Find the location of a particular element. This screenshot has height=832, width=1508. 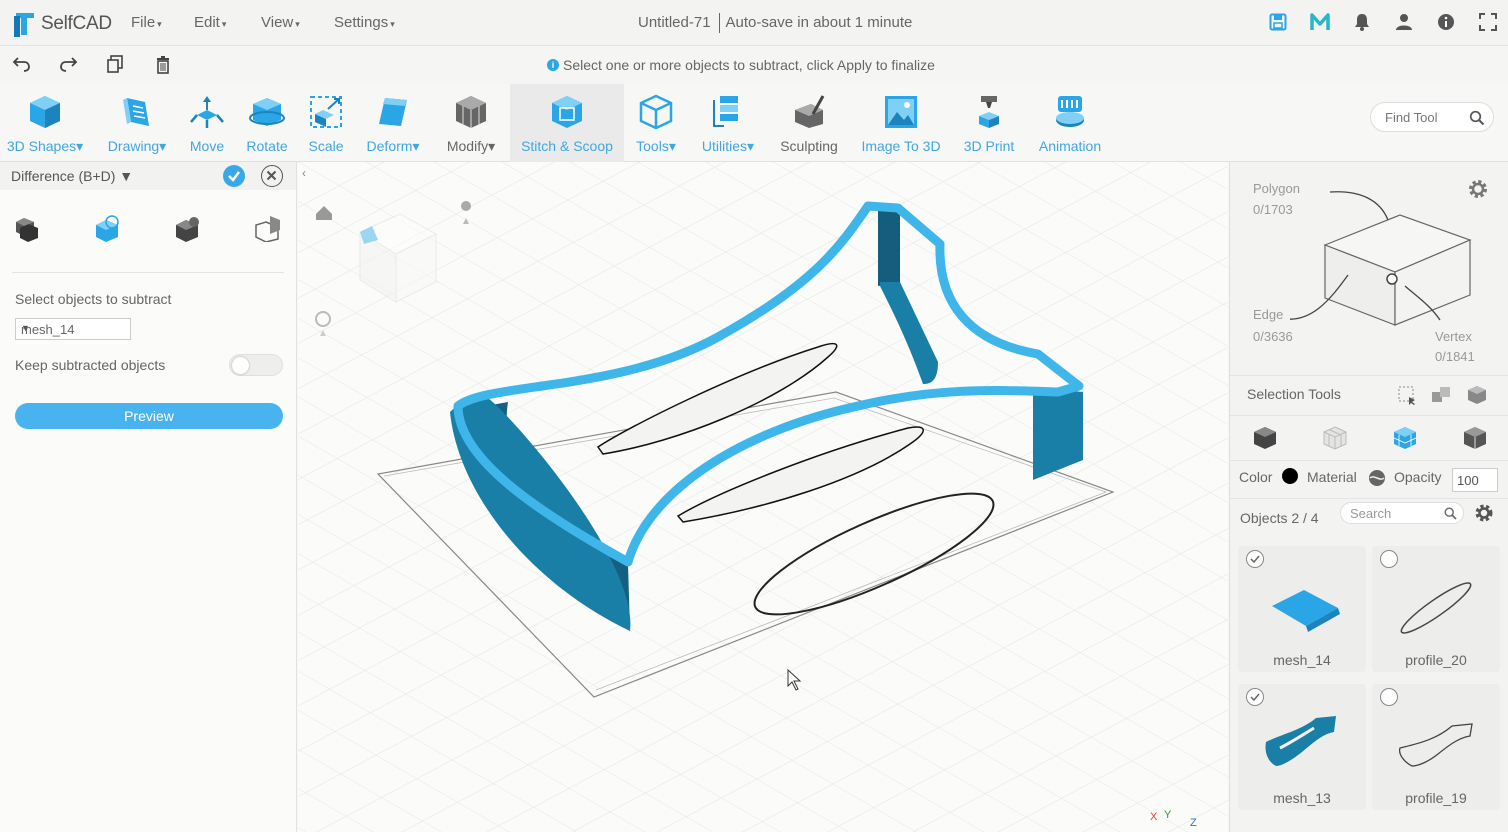

opacity-input: 100 is located at coordinates (1475, 480).